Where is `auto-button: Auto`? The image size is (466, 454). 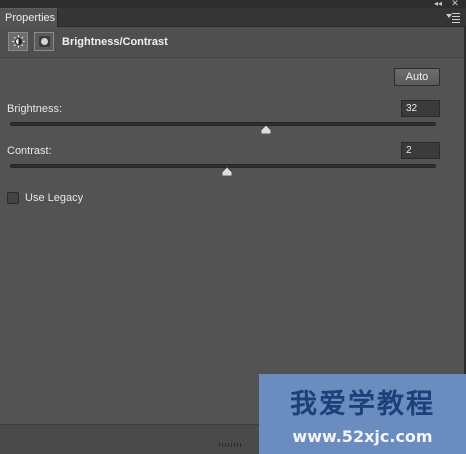
auto-button: Auto is located at coordinates (417, 77).